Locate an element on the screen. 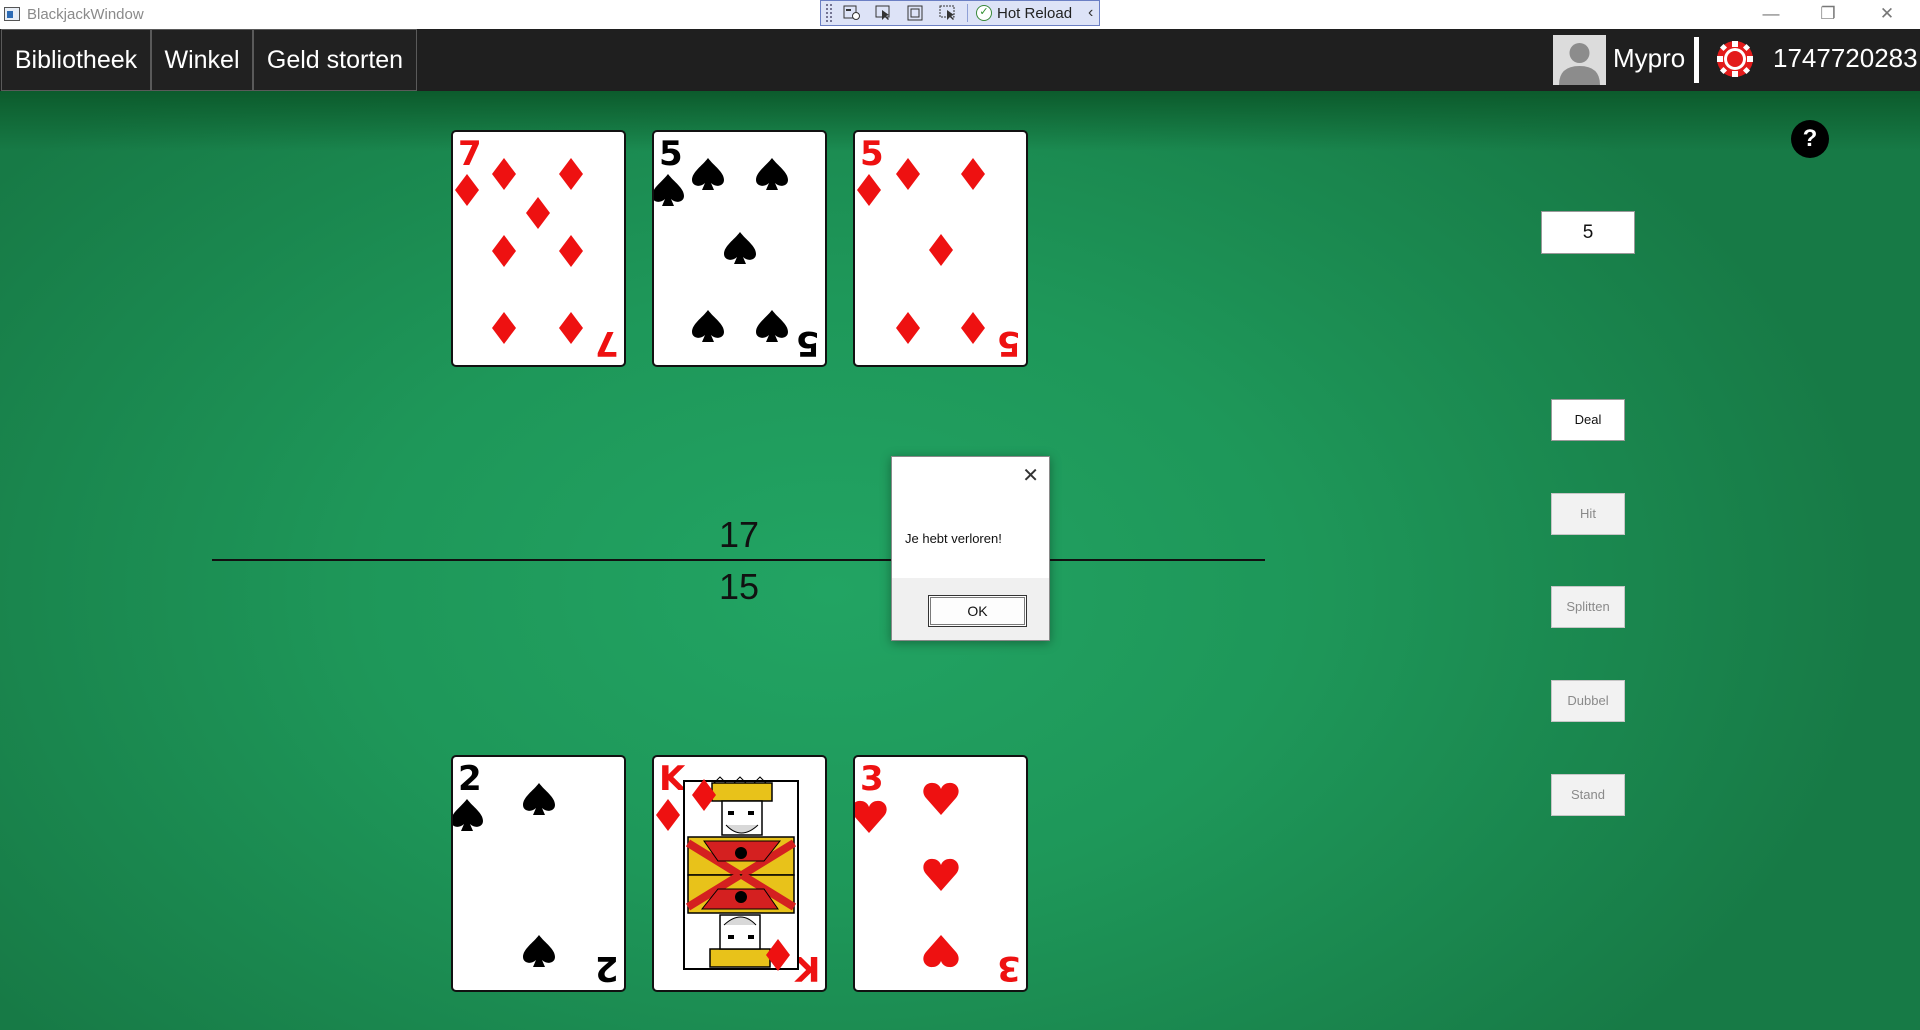  hot-reload-label: Hot Reload is located at coordinates (1034, 13).